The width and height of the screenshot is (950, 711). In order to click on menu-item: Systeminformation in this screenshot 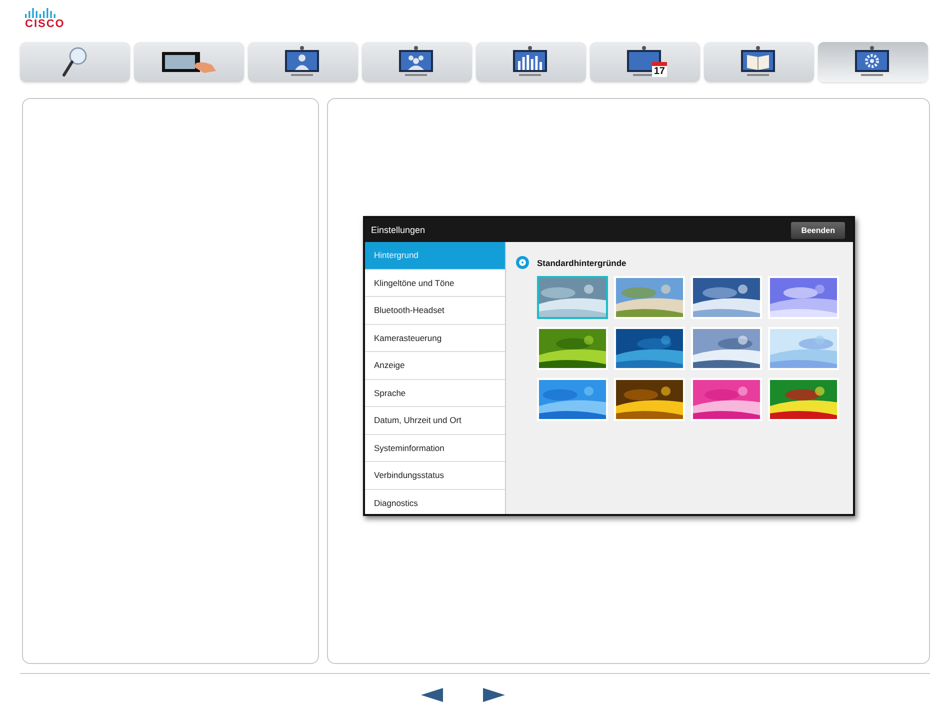, I will do `click(435, 448)`.